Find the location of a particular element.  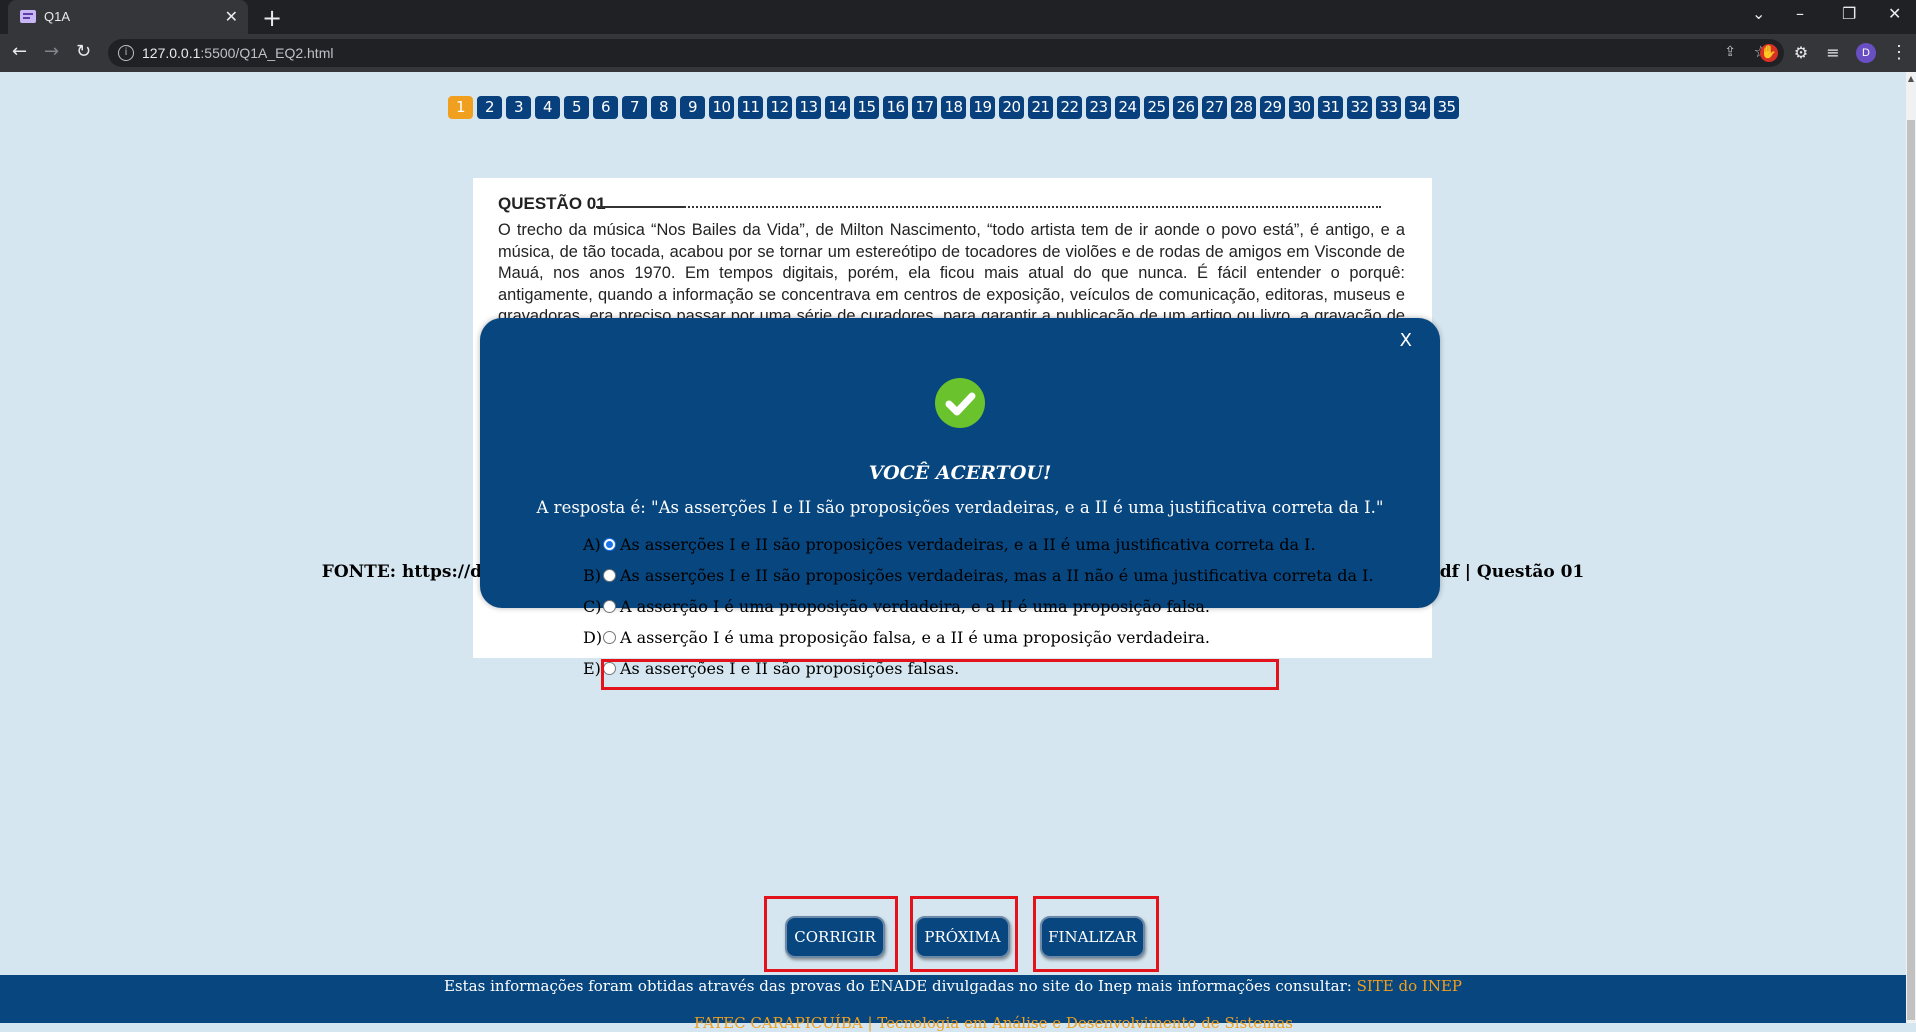

selected-option-highlight is located at coordinates (940, 674).